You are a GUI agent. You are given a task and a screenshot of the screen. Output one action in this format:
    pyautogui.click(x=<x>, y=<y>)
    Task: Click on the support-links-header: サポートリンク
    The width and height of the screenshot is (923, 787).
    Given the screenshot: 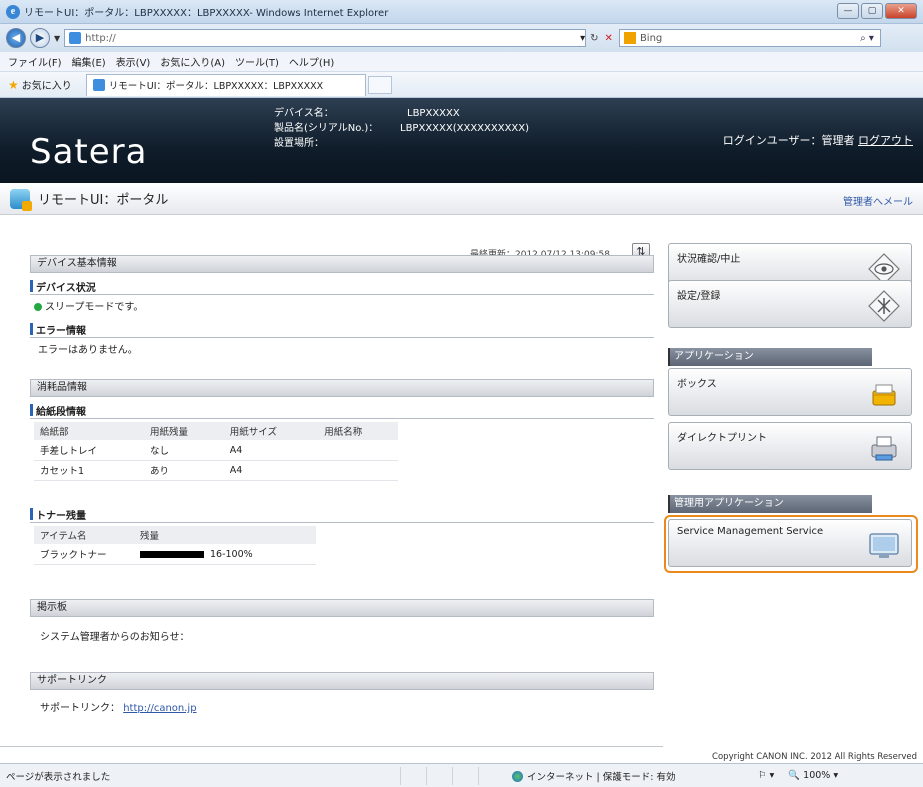 What is the action you would take?
    pyautogui.click(x=342, y=681)
    